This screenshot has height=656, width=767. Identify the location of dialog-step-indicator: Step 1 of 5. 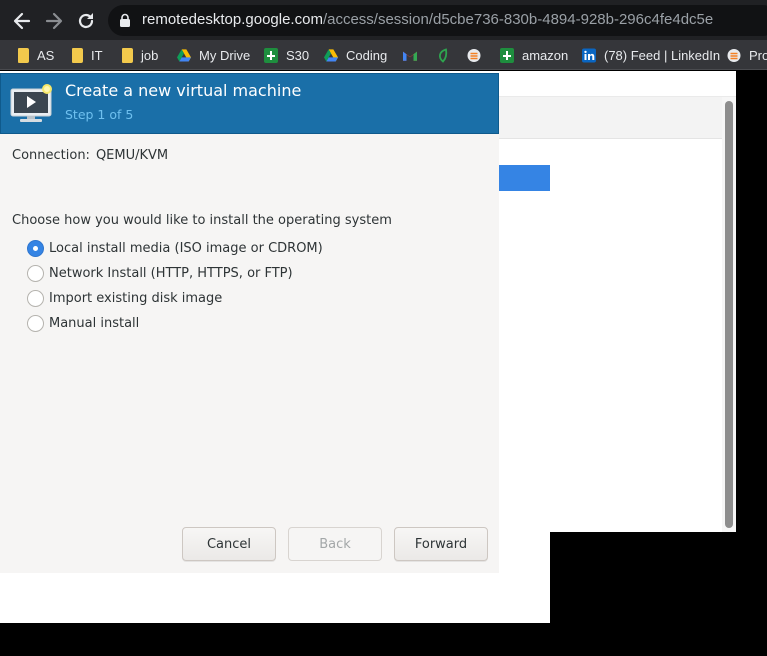
(99, 114).